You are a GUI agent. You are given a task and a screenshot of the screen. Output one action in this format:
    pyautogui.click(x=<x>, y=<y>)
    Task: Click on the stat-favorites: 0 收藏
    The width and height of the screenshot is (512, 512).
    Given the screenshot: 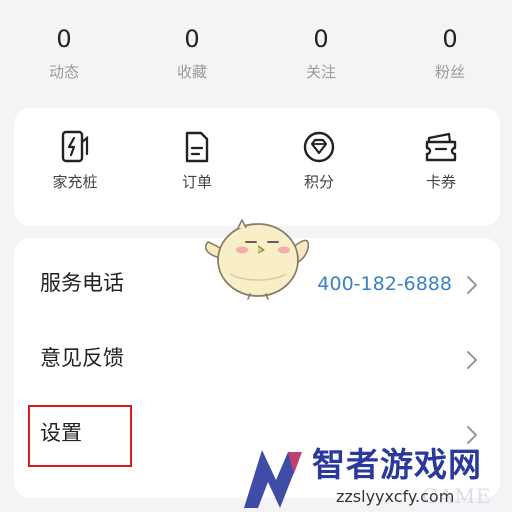 What is the action you would take?
    pyautogui.click(x=192, y=52)
    